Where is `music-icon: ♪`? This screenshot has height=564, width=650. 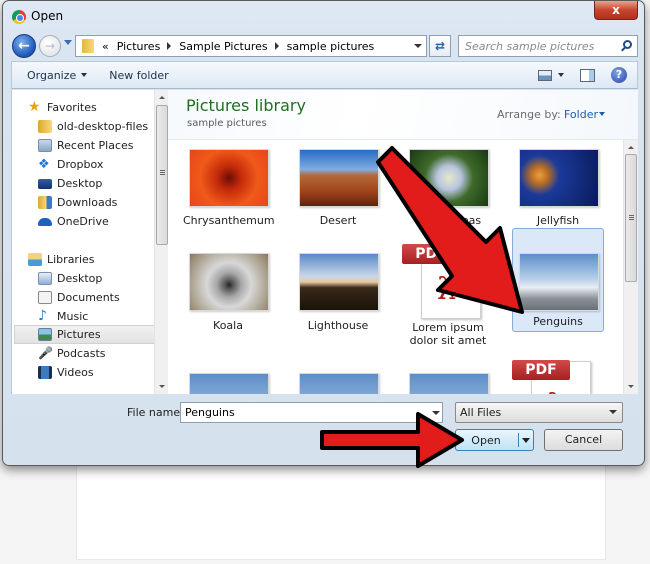
music-icon: ♪ is located at coordinates (42, 316).